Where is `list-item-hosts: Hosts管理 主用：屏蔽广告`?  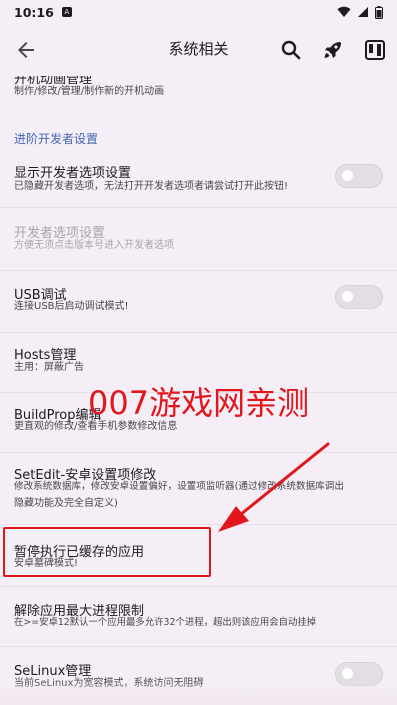
list-item-hosts: Hosts管理 主用：屏蔽广告 is located at coordinates (198, 362).